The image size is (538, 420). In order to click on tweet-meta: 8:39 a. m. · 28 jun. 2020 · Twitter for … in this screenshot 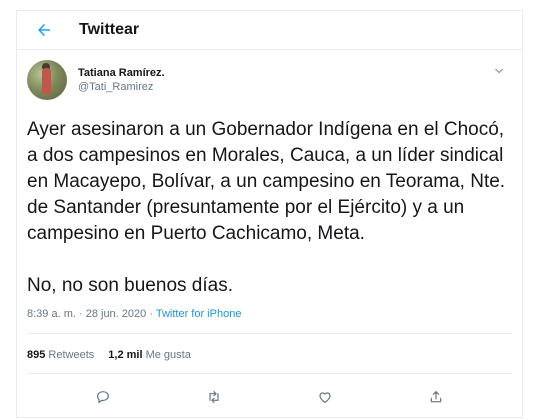, I will do `click(134, 314)`.